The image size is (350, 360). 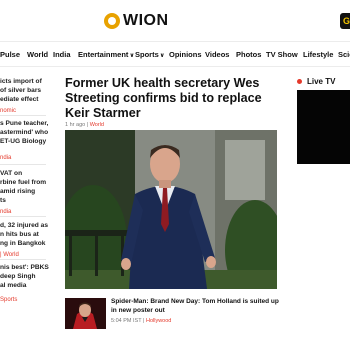 I want to click on wion-logo: WION, so click(x=136, y=21).